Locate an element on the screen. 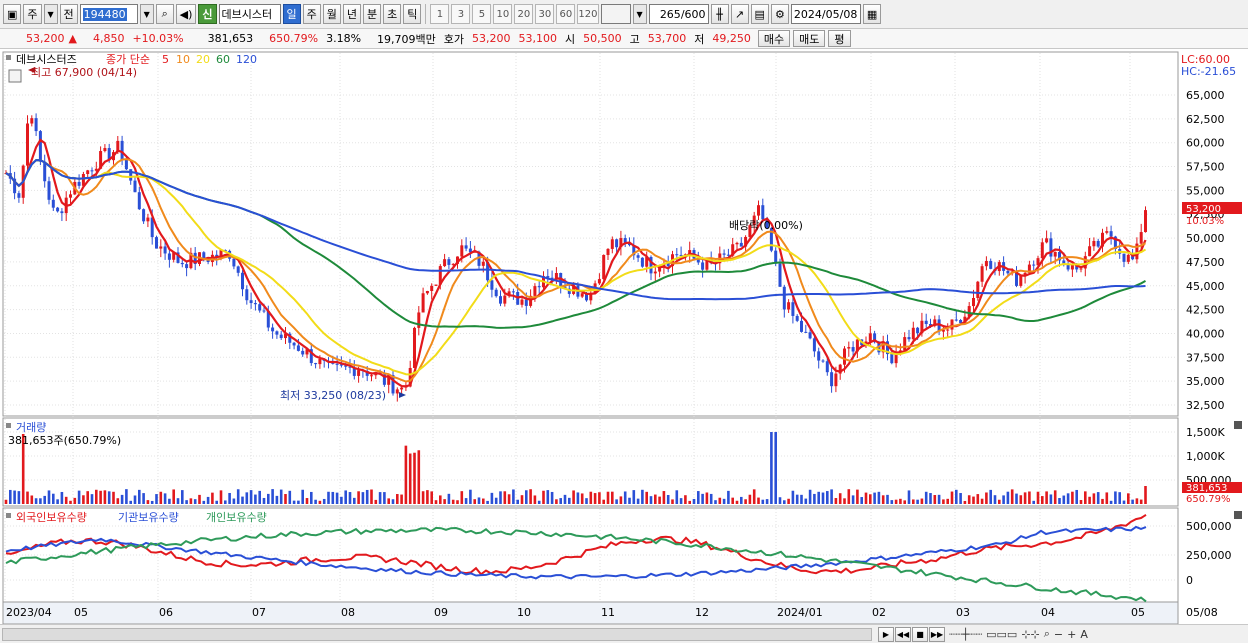  chart-type-icon: ╫ is located at coordinates (719, 14).